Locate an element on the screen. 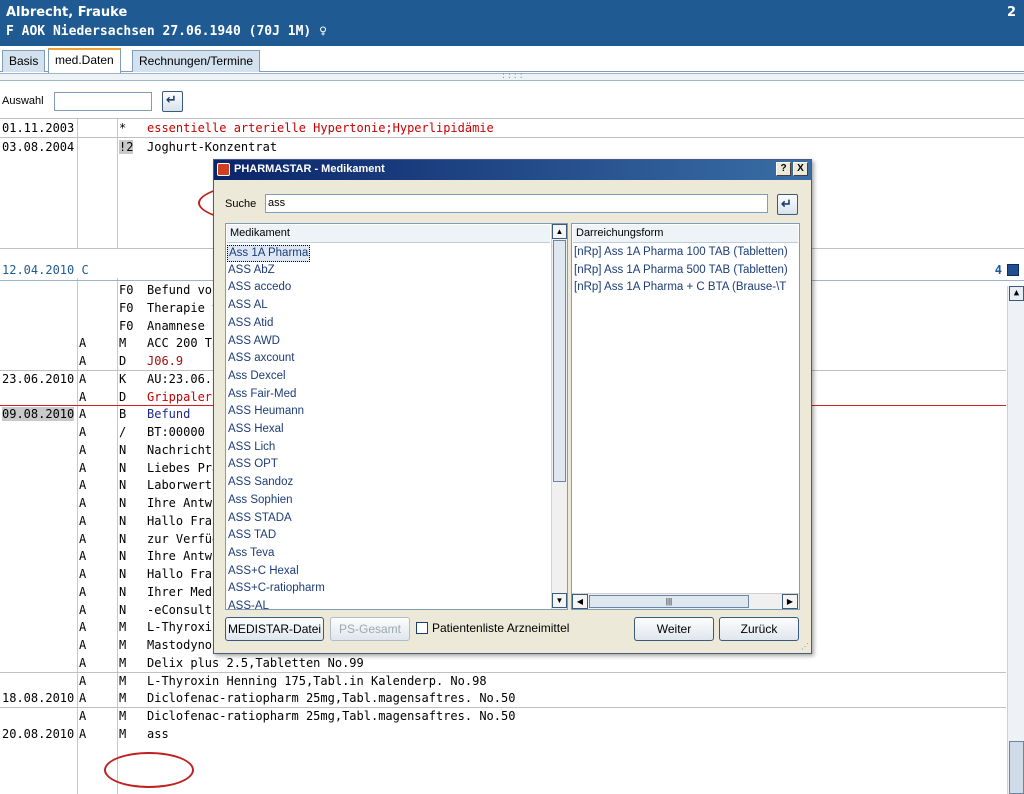 The width and height of the screenshot is (1024, 794). medication-item: ASS Heumann is located at coordinates (266, 412).